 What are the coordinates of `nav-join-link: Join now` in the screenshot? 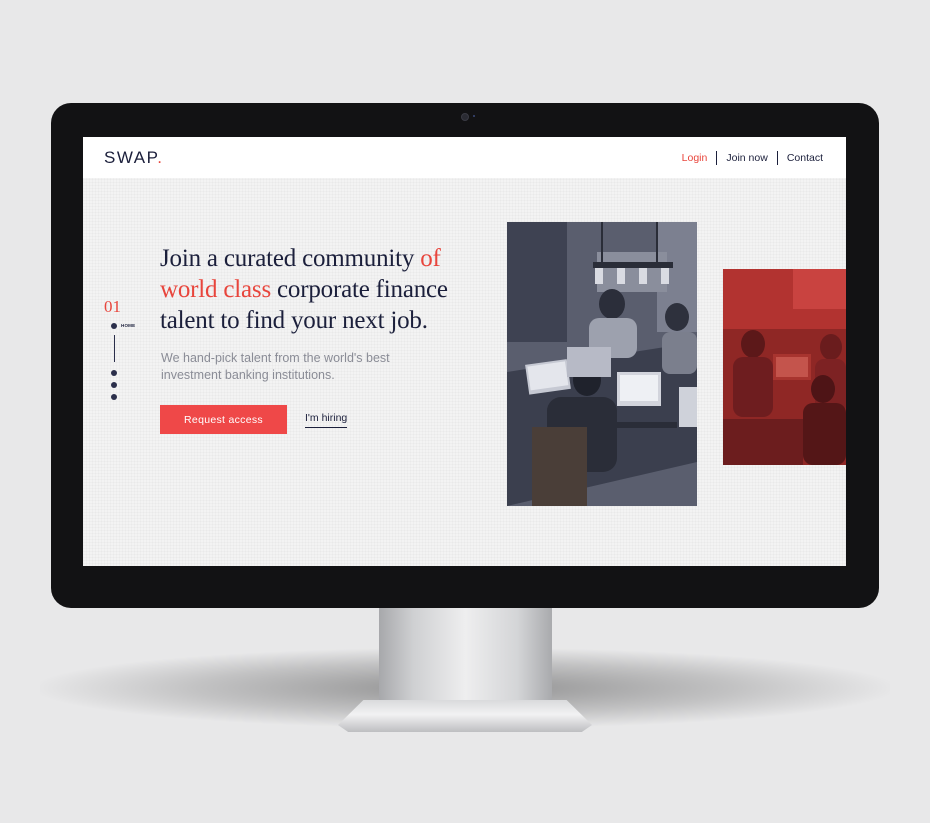 It's located at (746, 158).